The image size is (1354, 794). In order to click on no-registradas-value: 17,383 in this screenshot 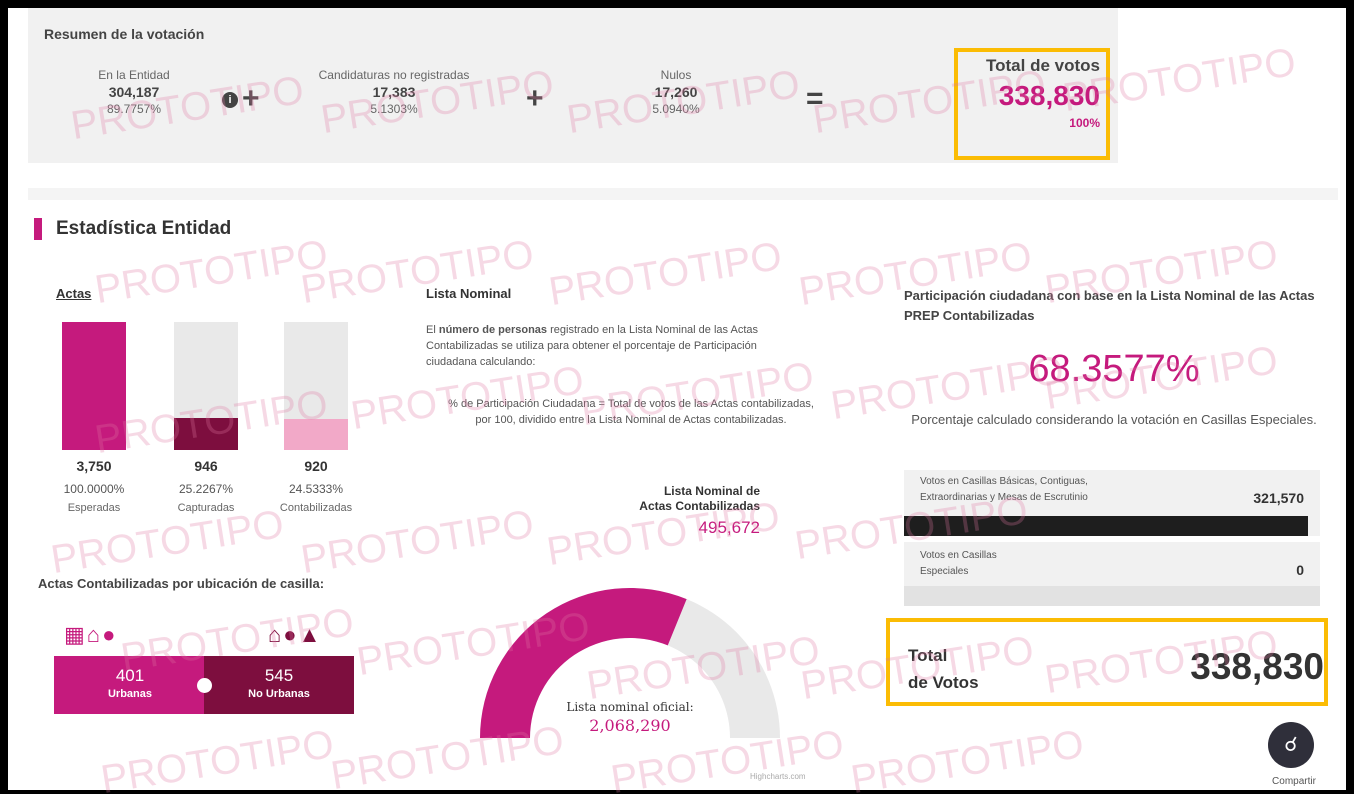, I will do `click(394, 92)`.